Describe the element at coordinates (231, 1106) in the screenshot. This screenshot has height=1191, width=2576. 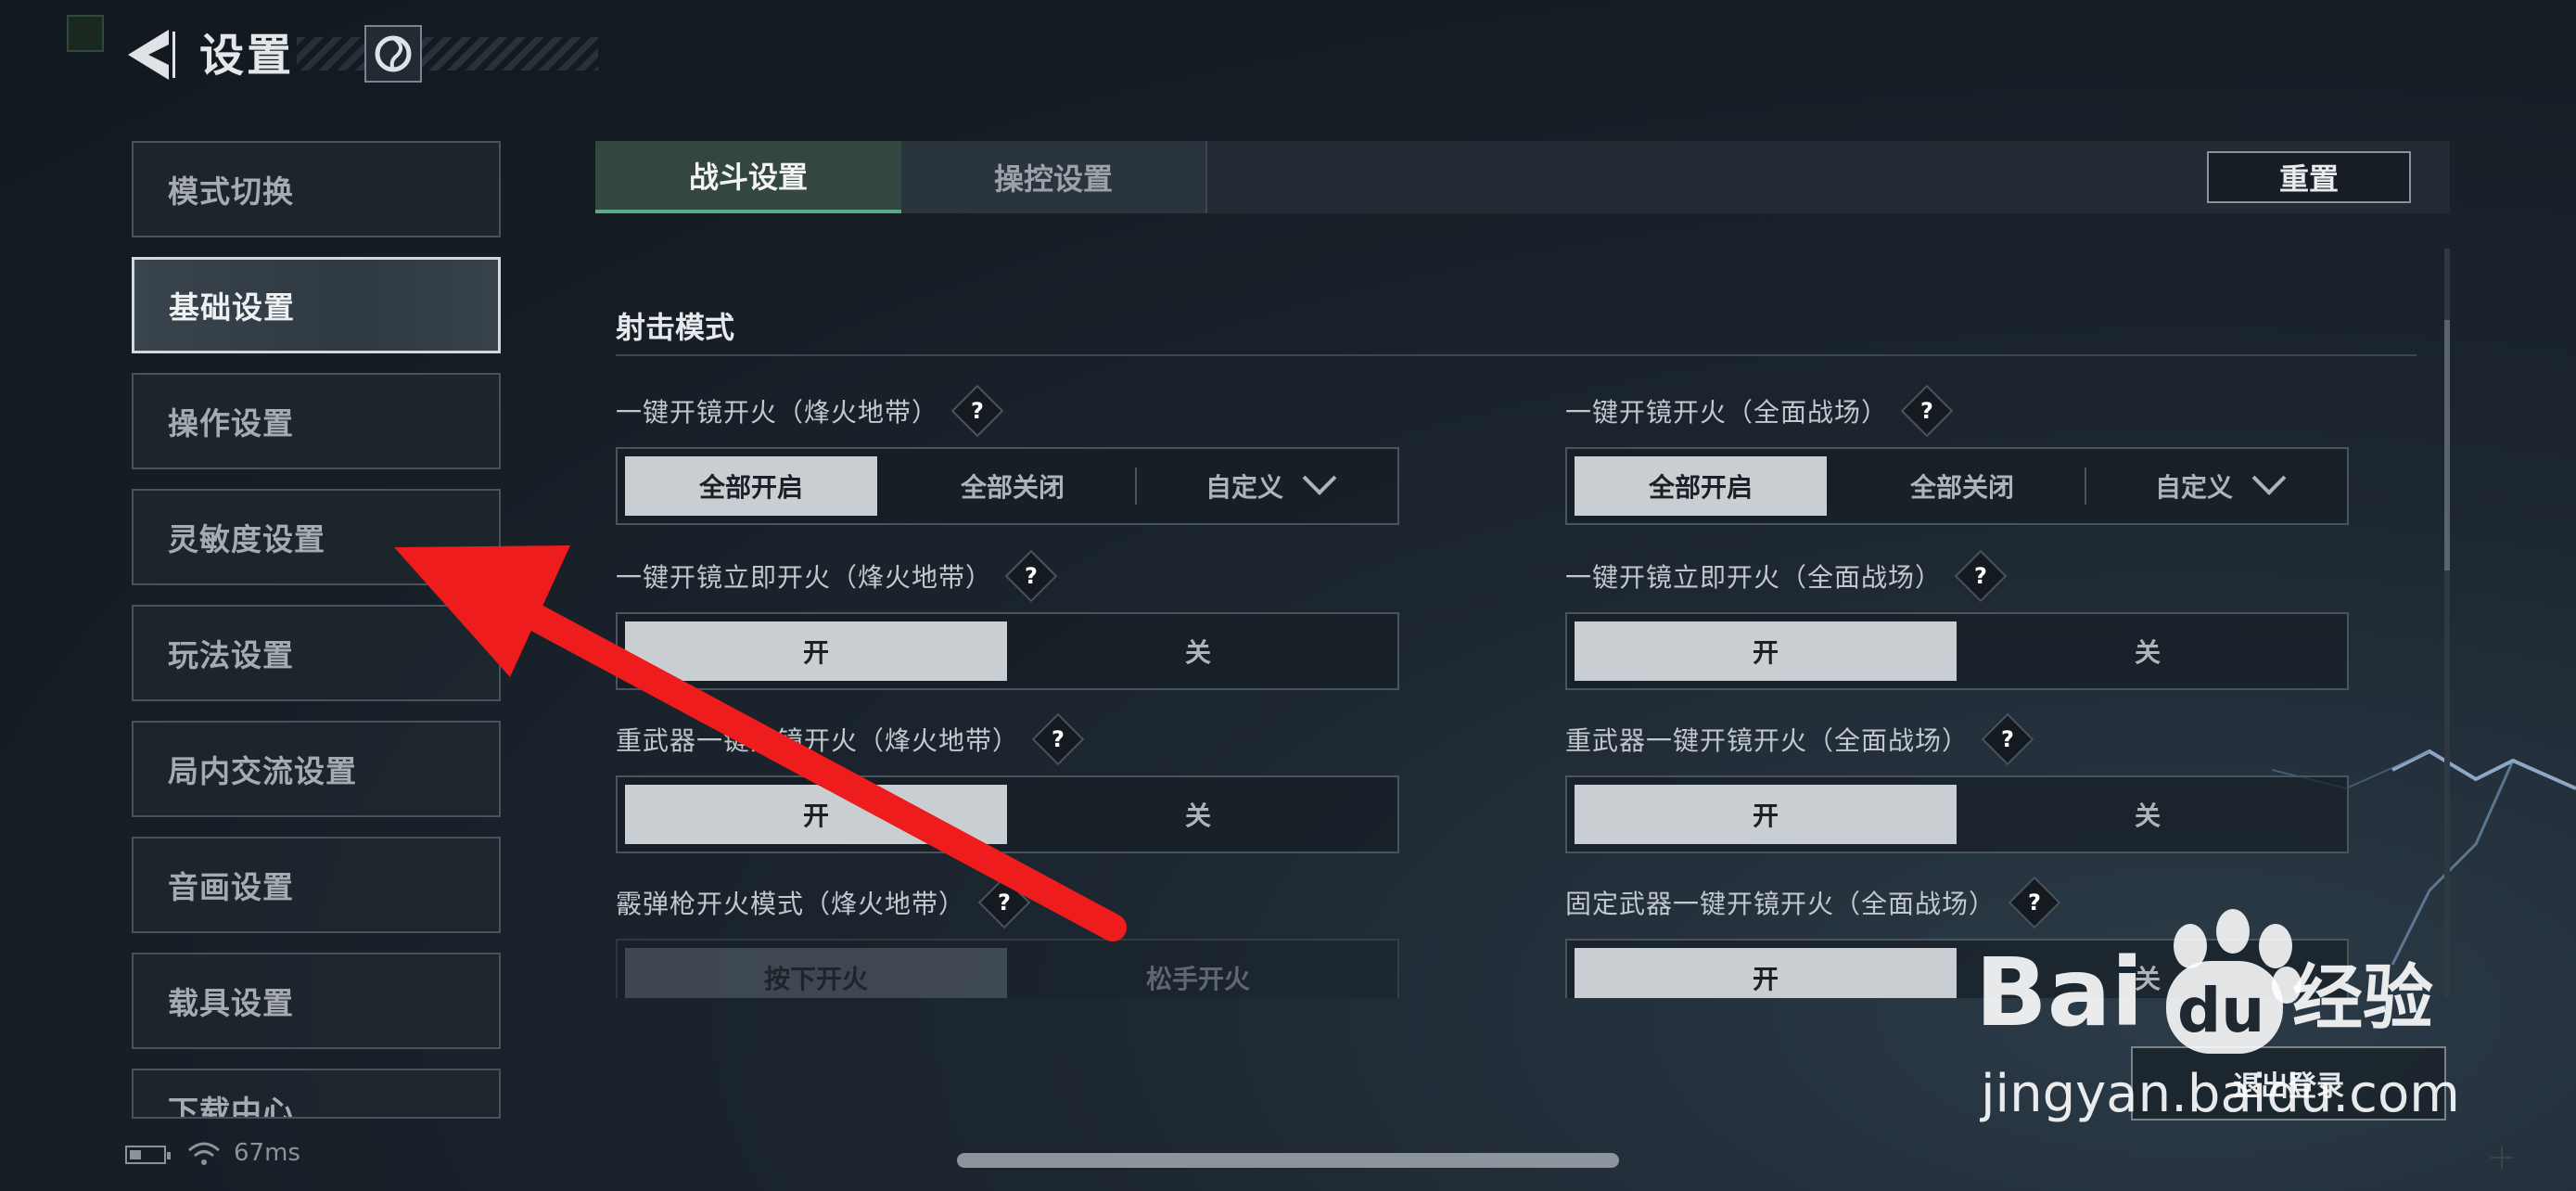
I see `sidebar-item-label: 下载中心` at that location.